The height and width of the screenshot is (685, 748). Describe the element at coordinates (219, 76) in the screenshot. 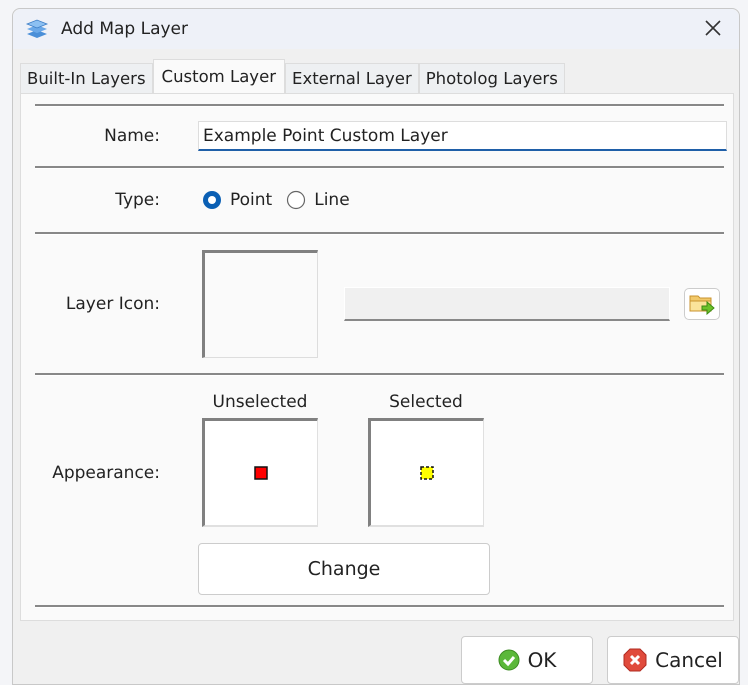

I see `tab: Custom Layer` at that location.